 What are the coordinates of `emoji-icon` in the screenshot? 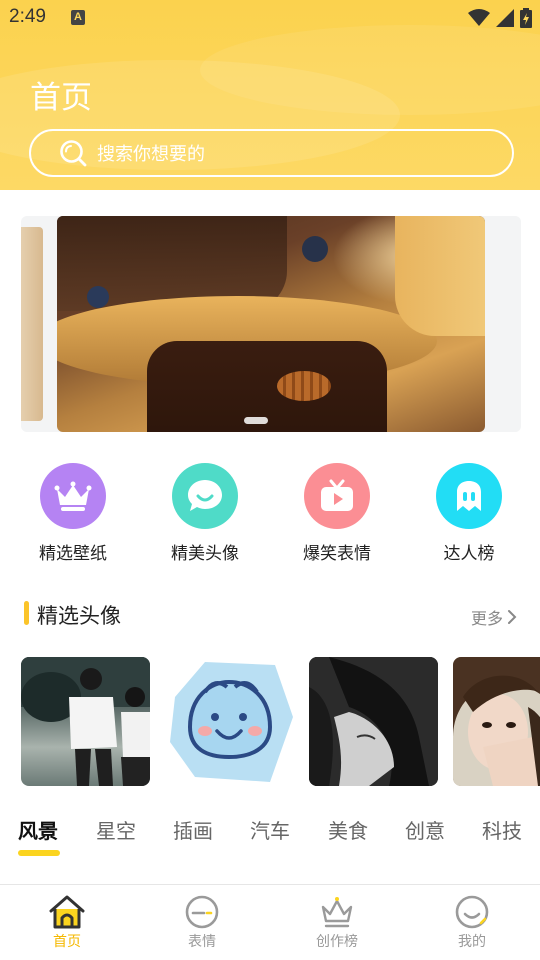 It's located at (202, 912).